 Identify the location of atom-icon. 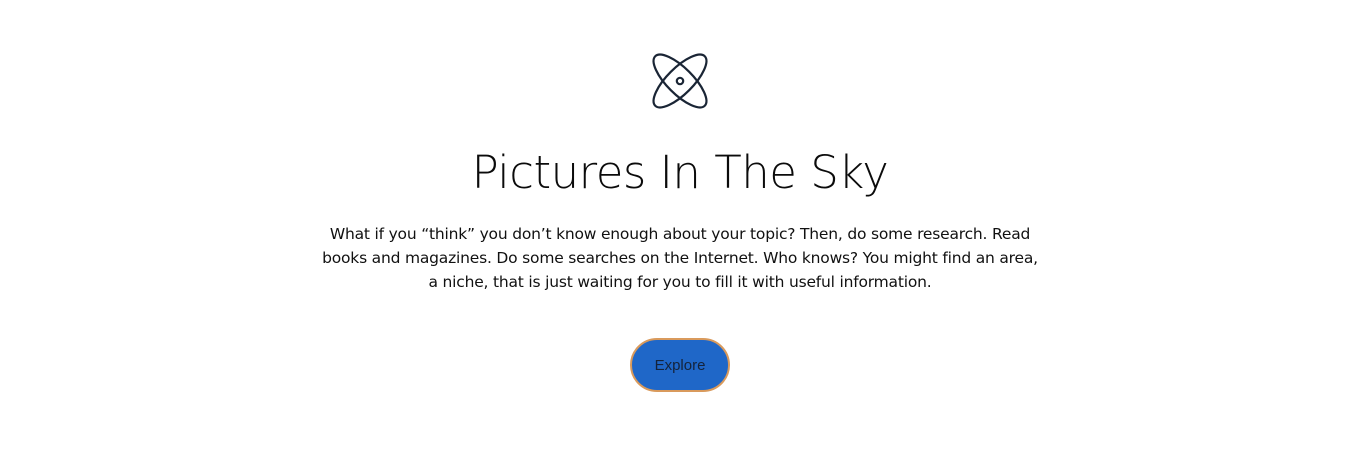
(680, 81).